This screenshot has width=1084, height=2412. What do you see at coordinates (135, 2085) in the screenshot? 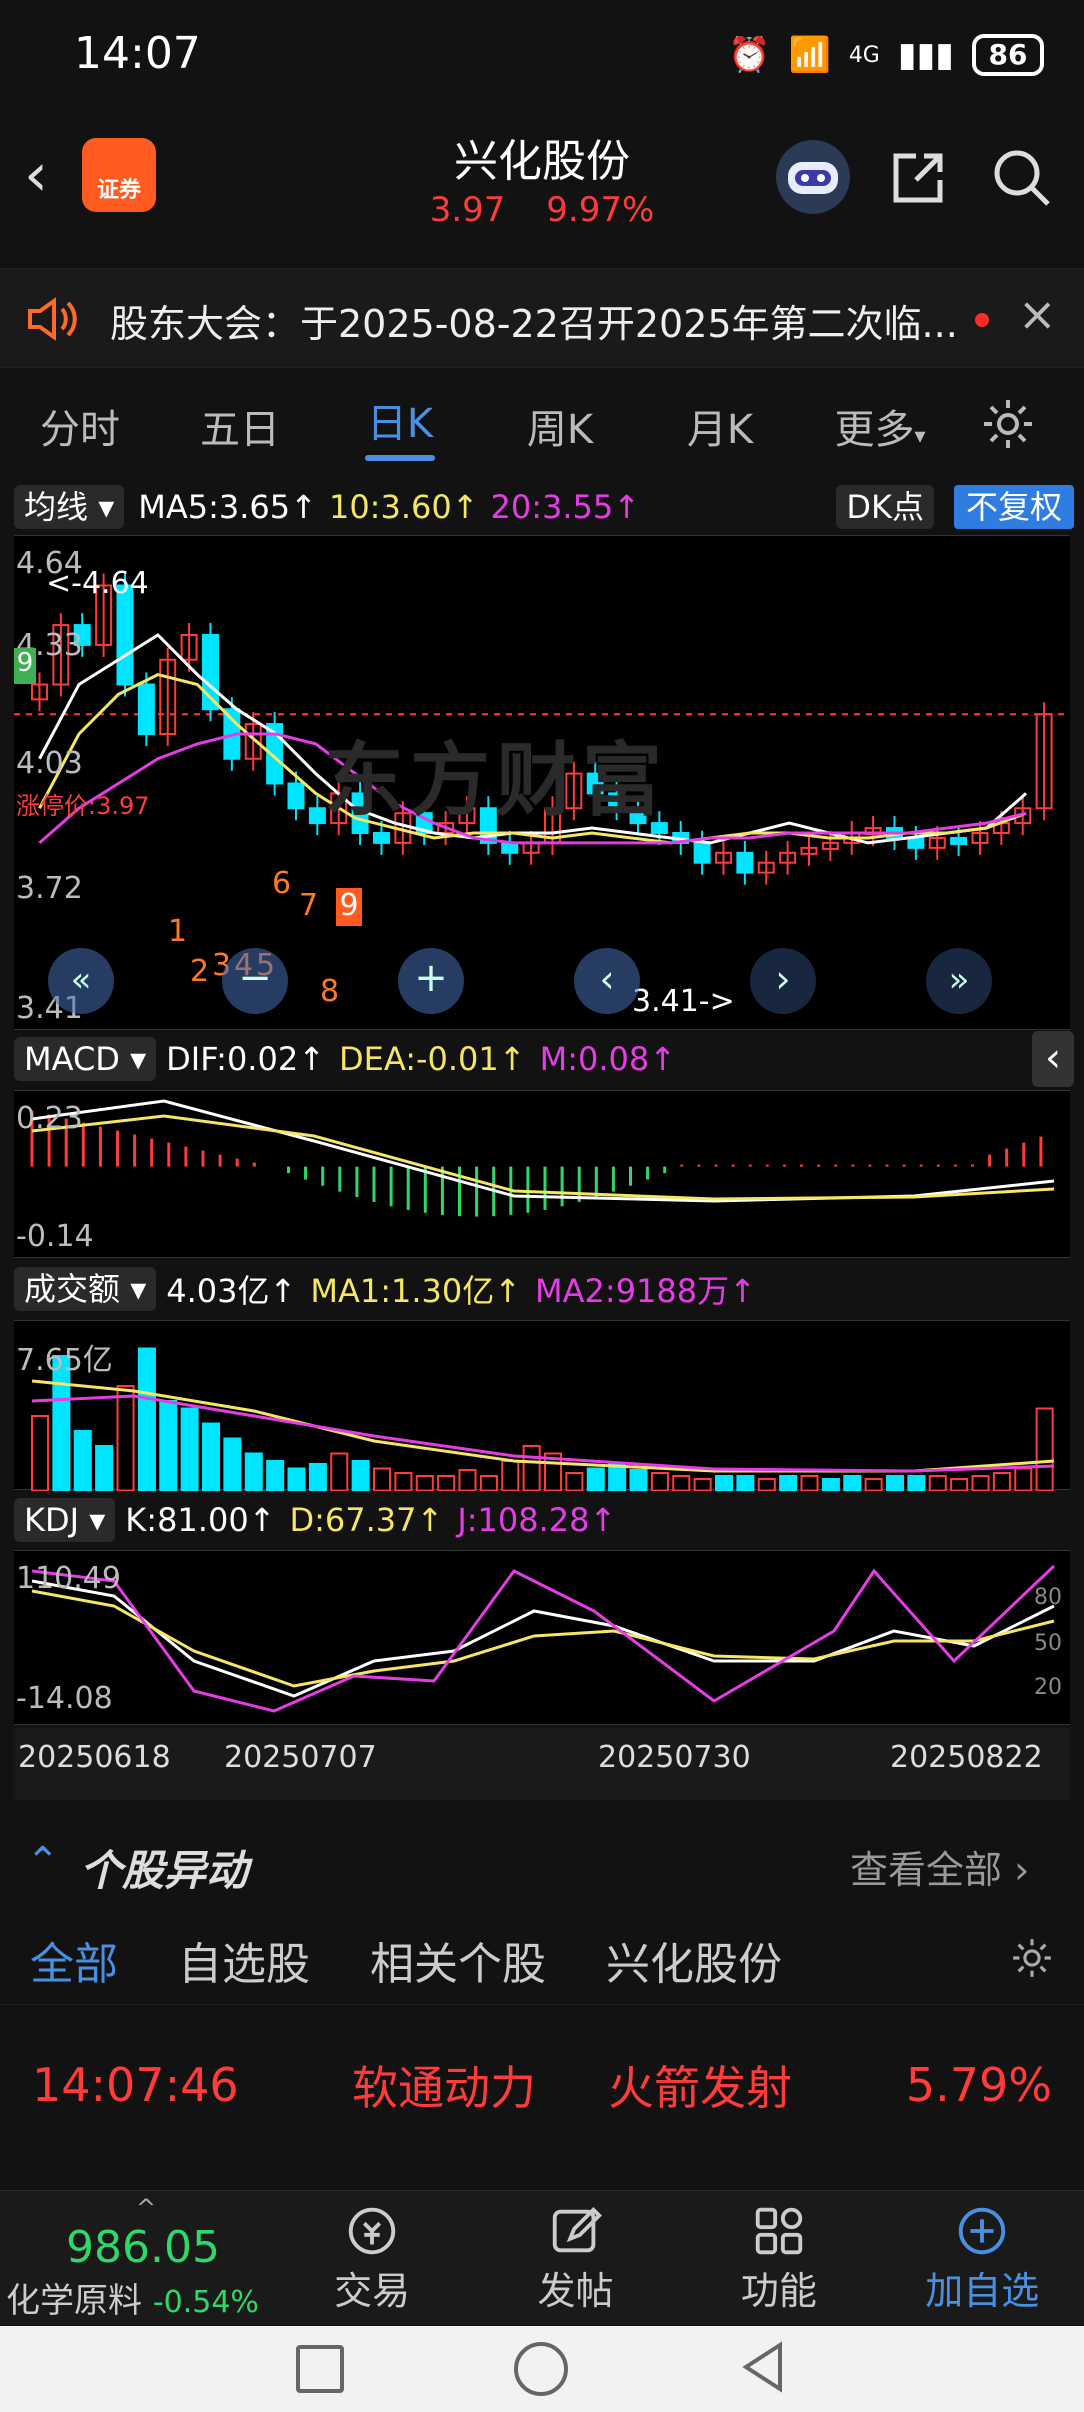
I see `alert-time: 14:07:46` at bounding box center [135, 2085].